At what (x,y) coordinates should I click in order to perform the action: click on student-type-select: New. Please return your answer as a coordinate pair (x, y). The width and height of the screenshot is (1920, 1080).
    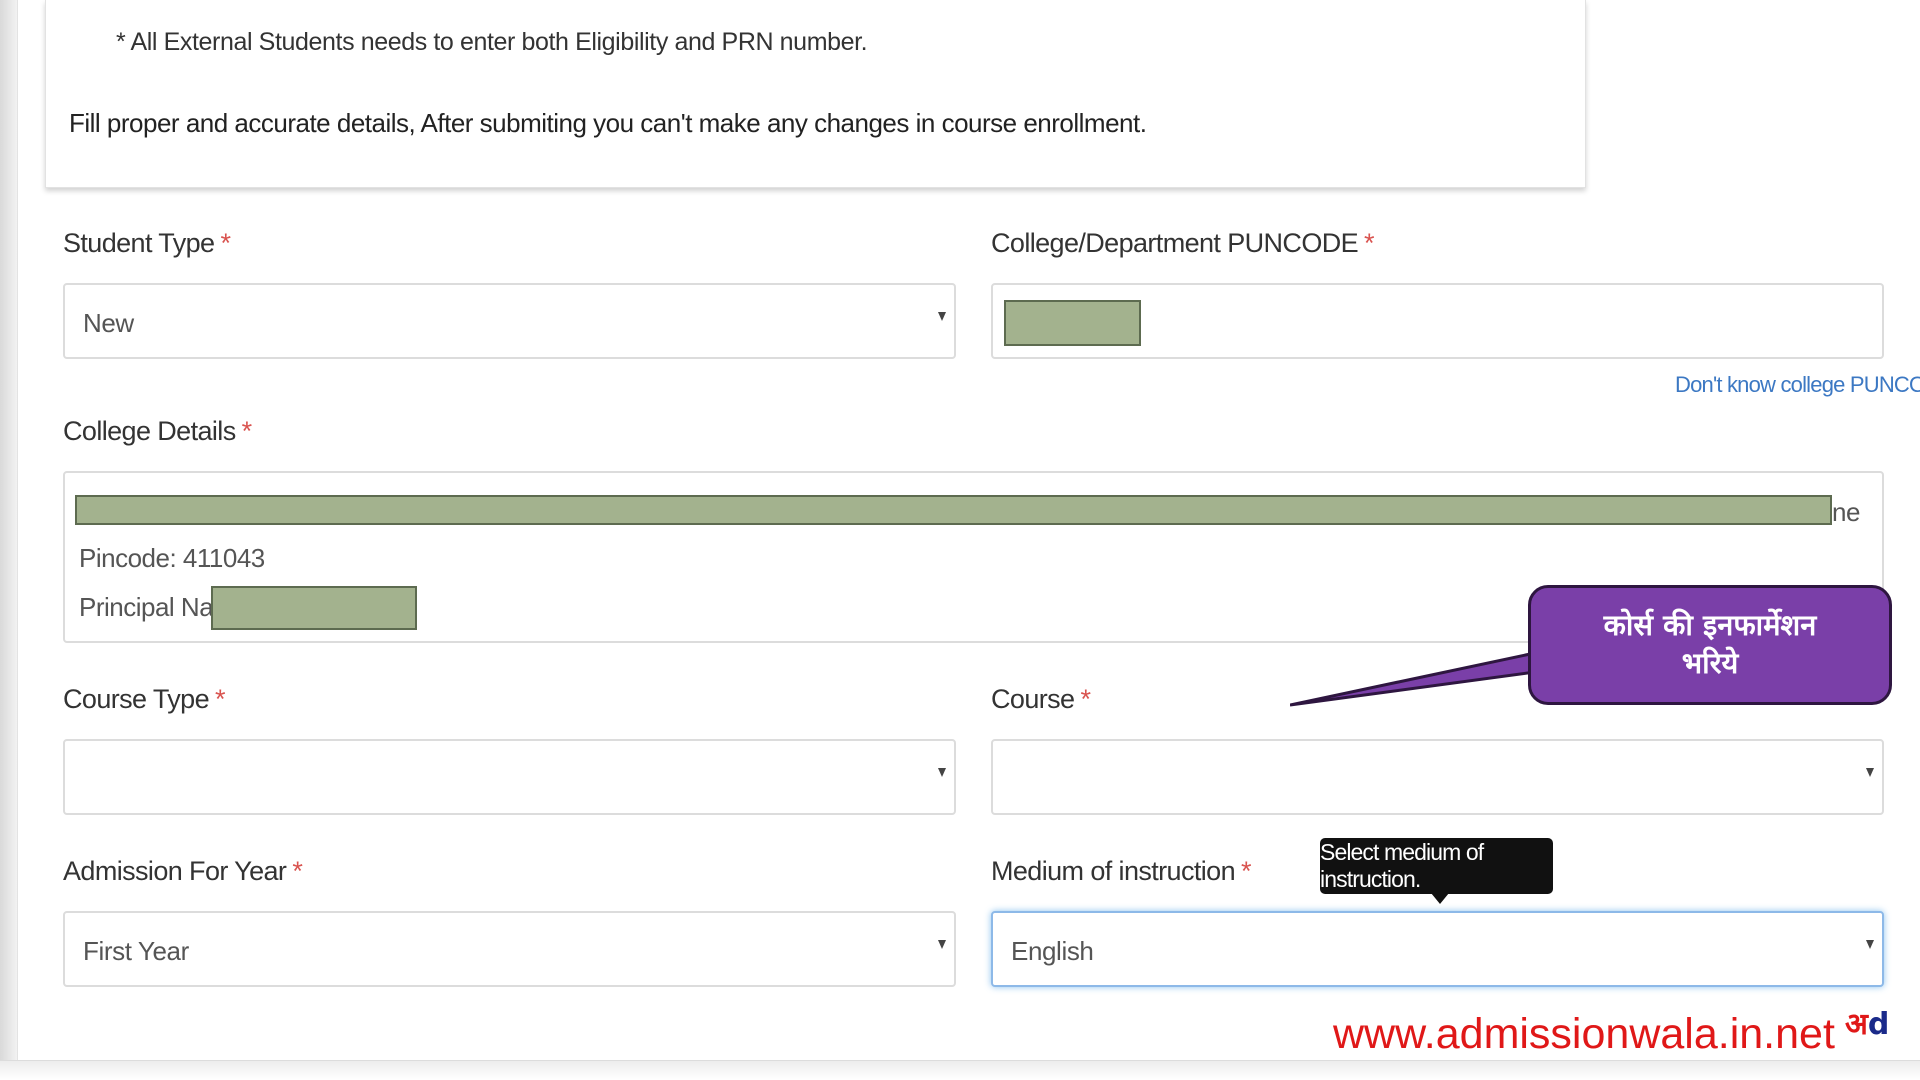
    Looking at the image, I should click on (509, 321).